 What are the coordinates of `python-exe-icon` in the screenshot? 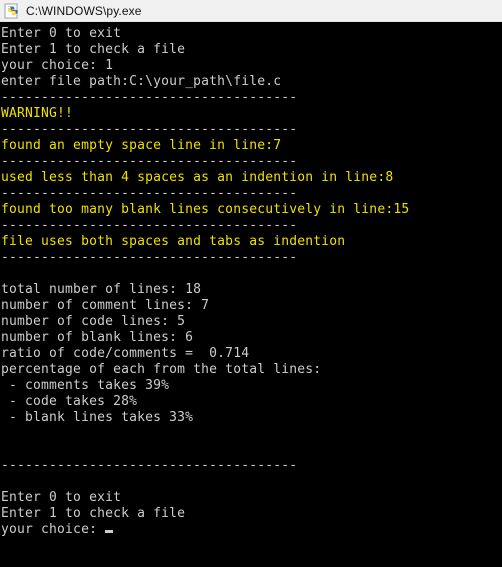 It's located at (12, 11).